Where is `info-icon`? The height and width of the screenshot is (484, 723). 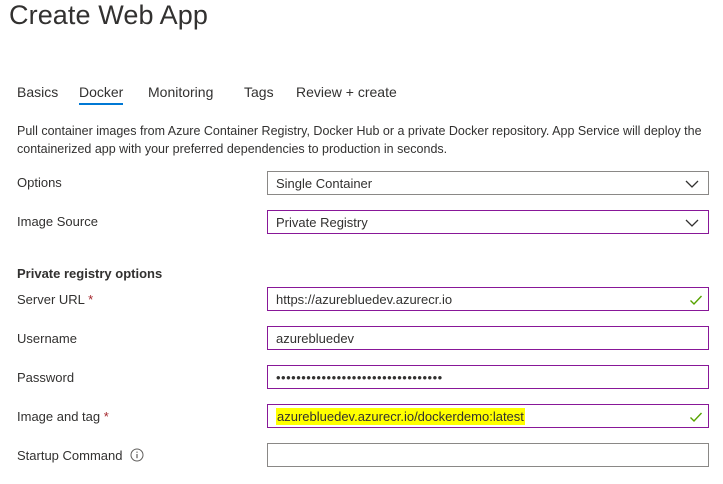 info-icon is located at coordinates (137, 455).